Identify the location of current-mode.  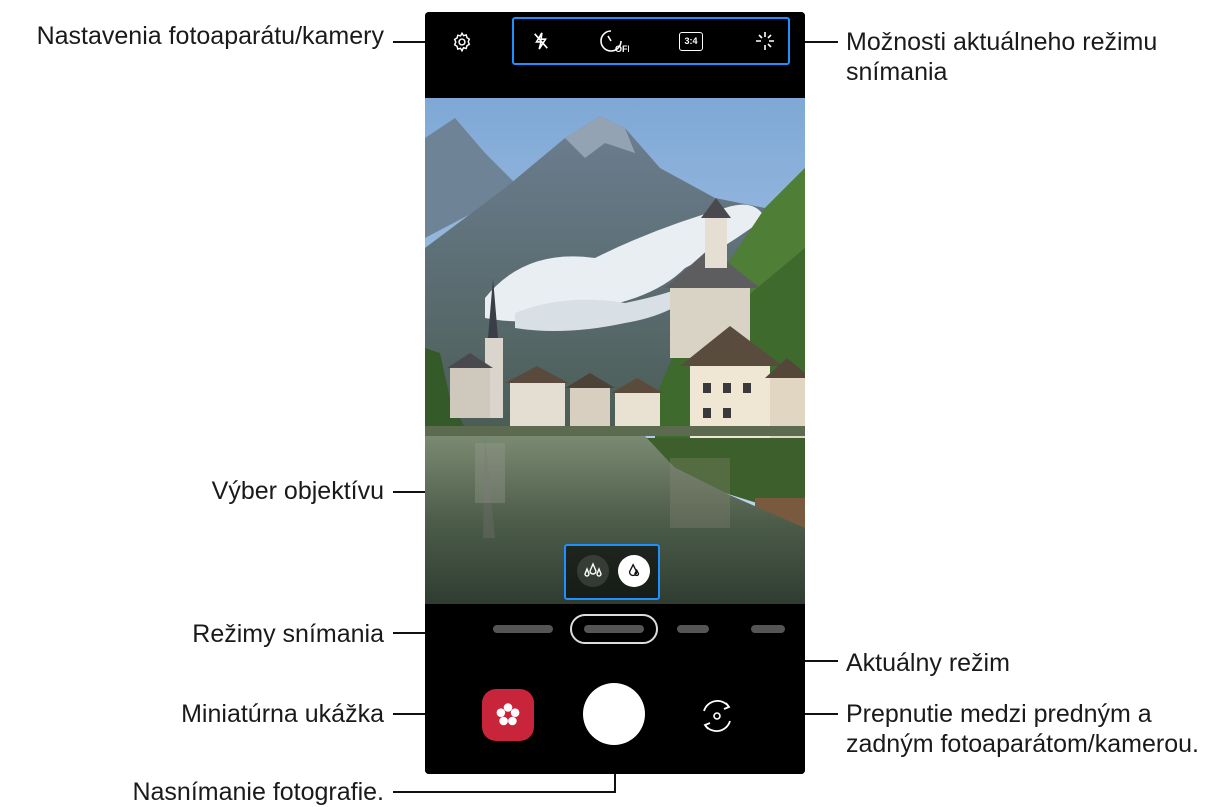
(614, 629).